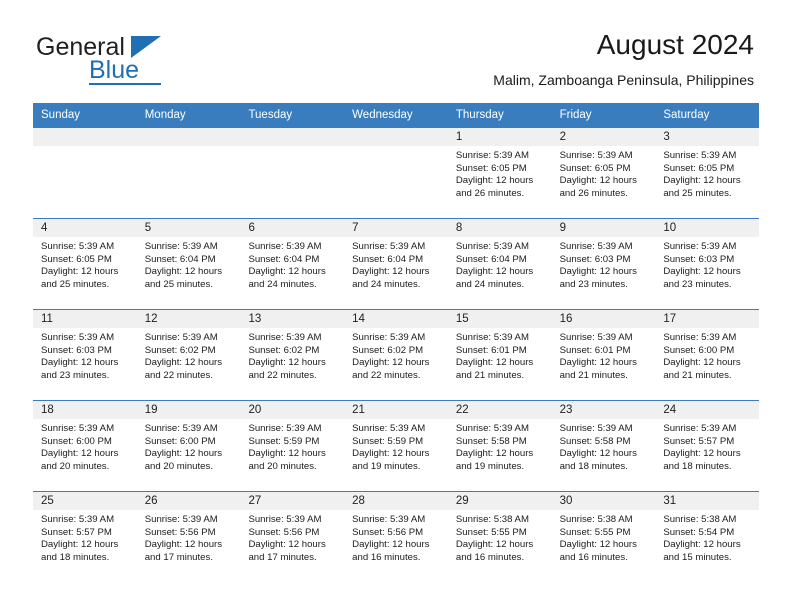 This screenshot has height=612, width=792. I want to click on sunset-time: Sunset: 5:58 PM, so click(491, 441).